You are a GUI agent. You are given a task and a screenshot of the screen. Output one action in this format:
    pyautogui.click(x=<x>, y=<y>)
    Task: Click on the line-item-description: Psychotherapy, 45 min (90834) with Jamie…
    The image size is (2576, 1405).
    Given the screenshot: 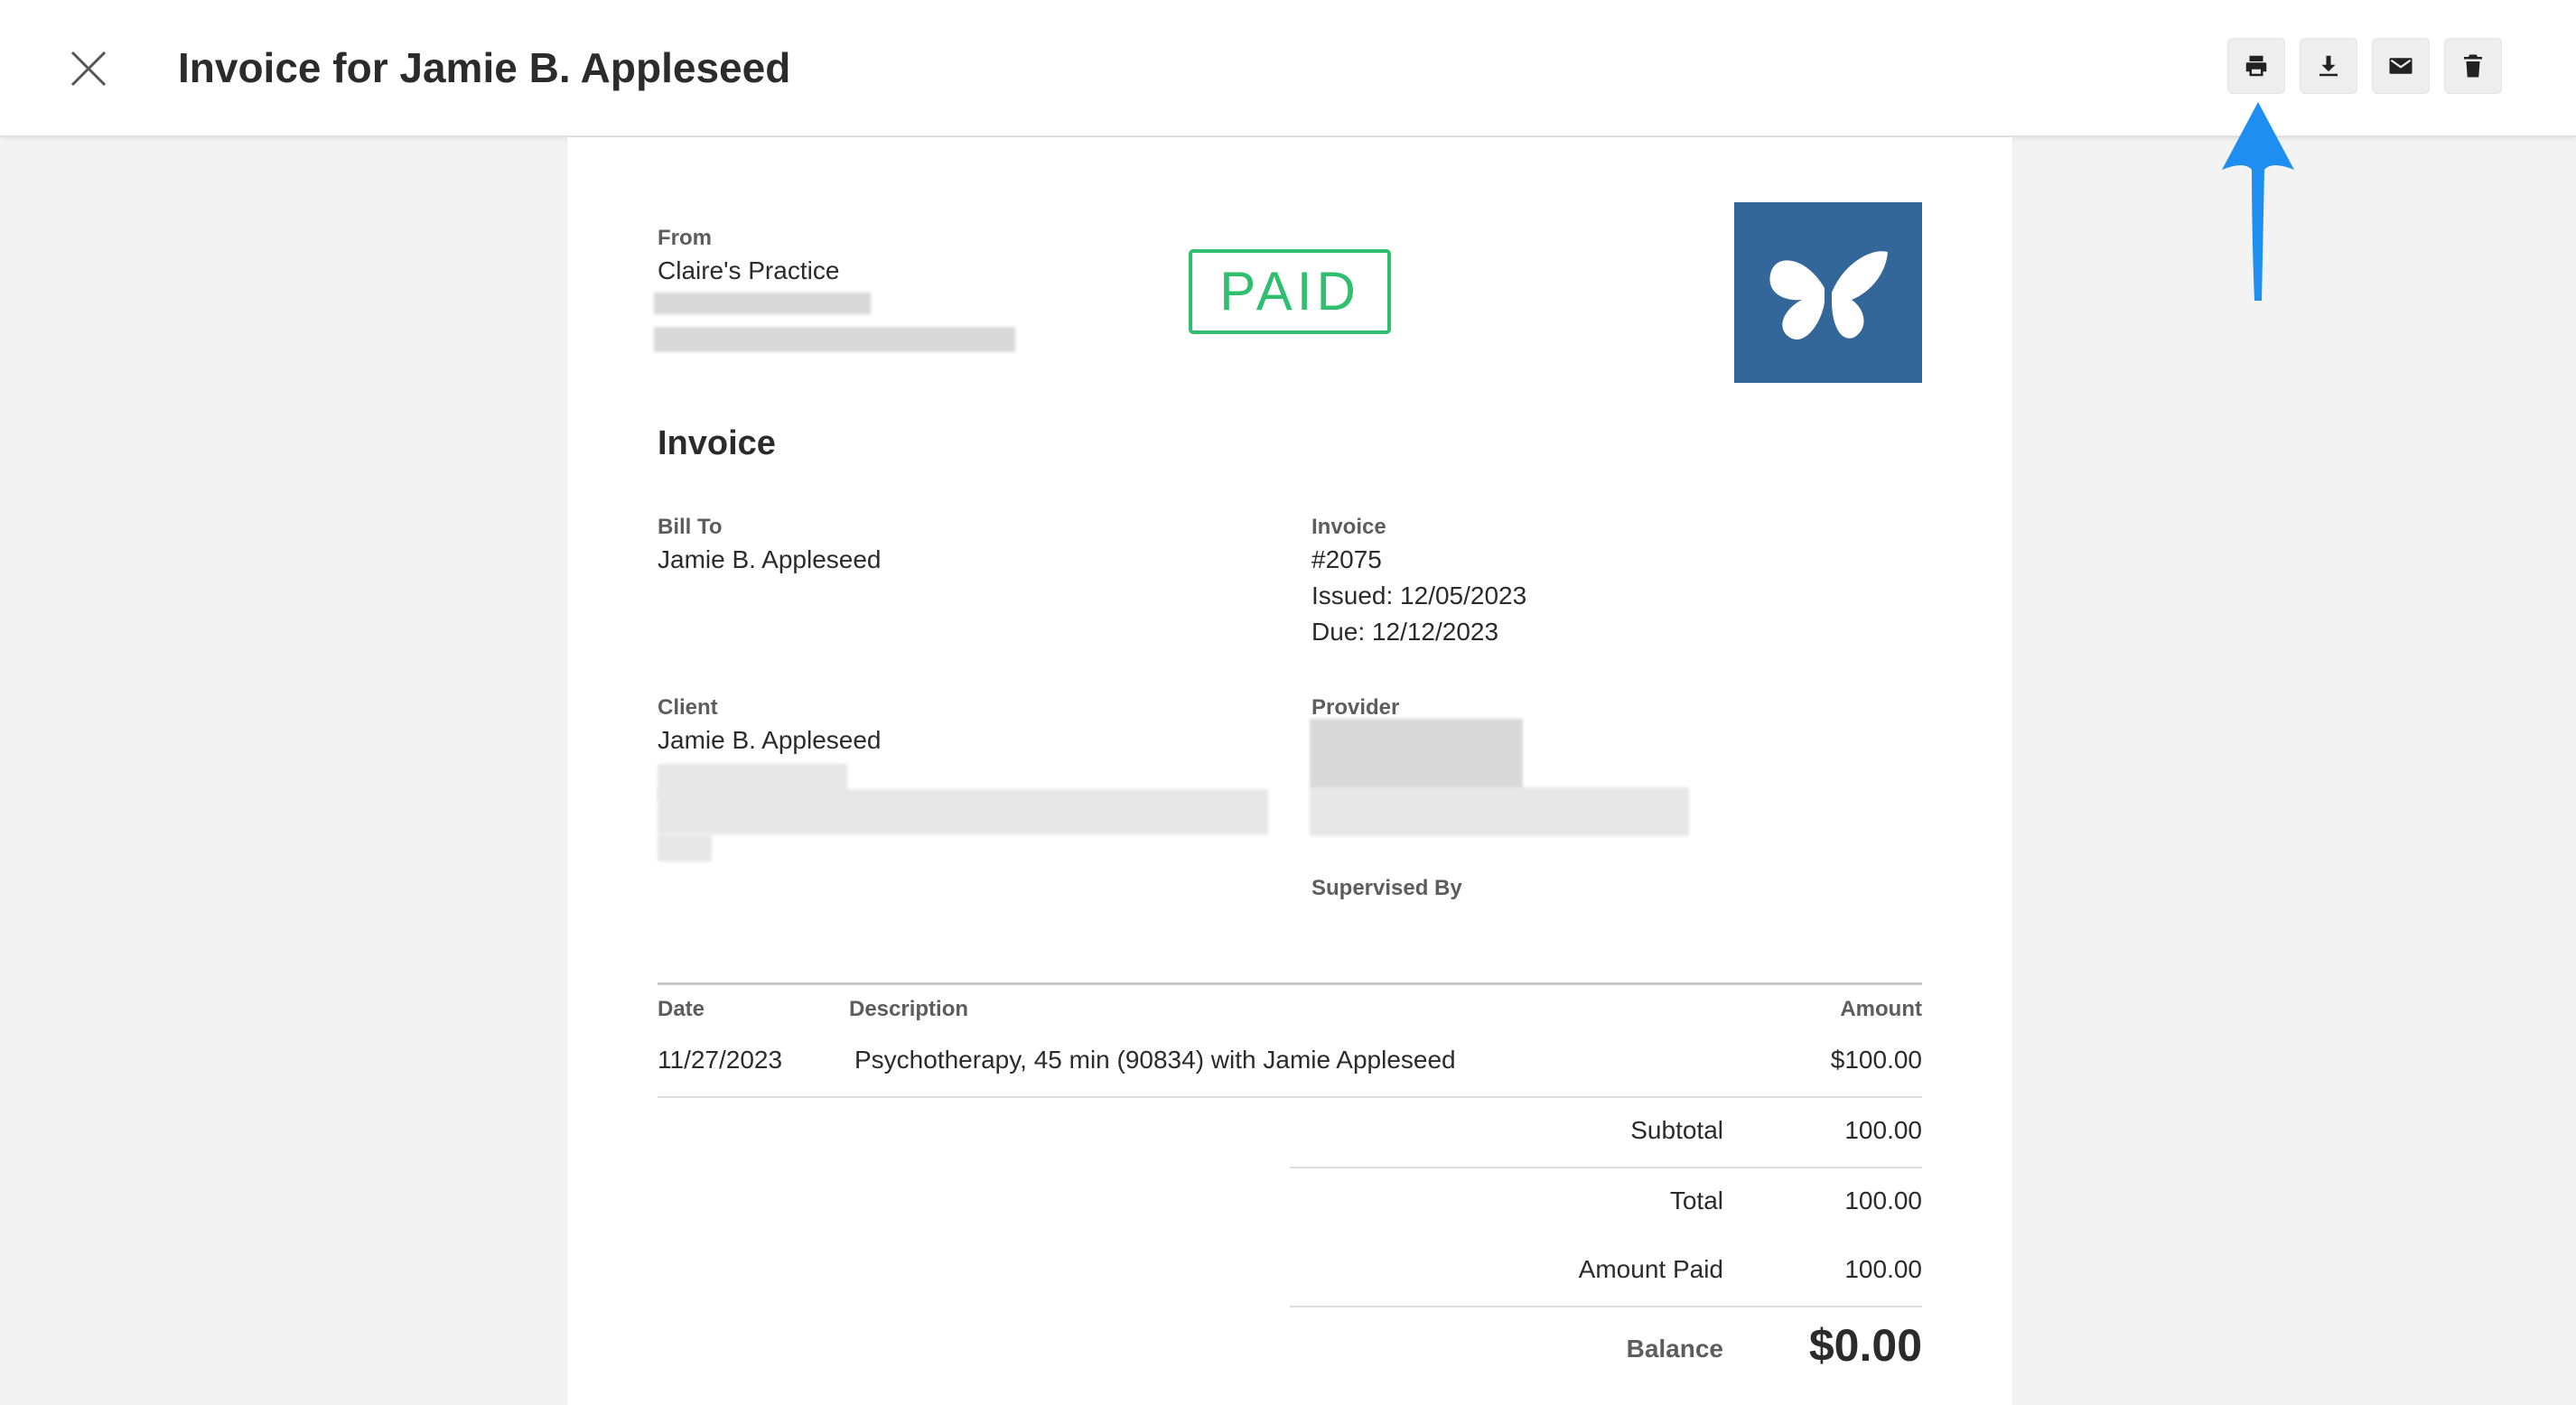 What is the action you would take?
    pyautogui.click(x=1155, y=1060)
    